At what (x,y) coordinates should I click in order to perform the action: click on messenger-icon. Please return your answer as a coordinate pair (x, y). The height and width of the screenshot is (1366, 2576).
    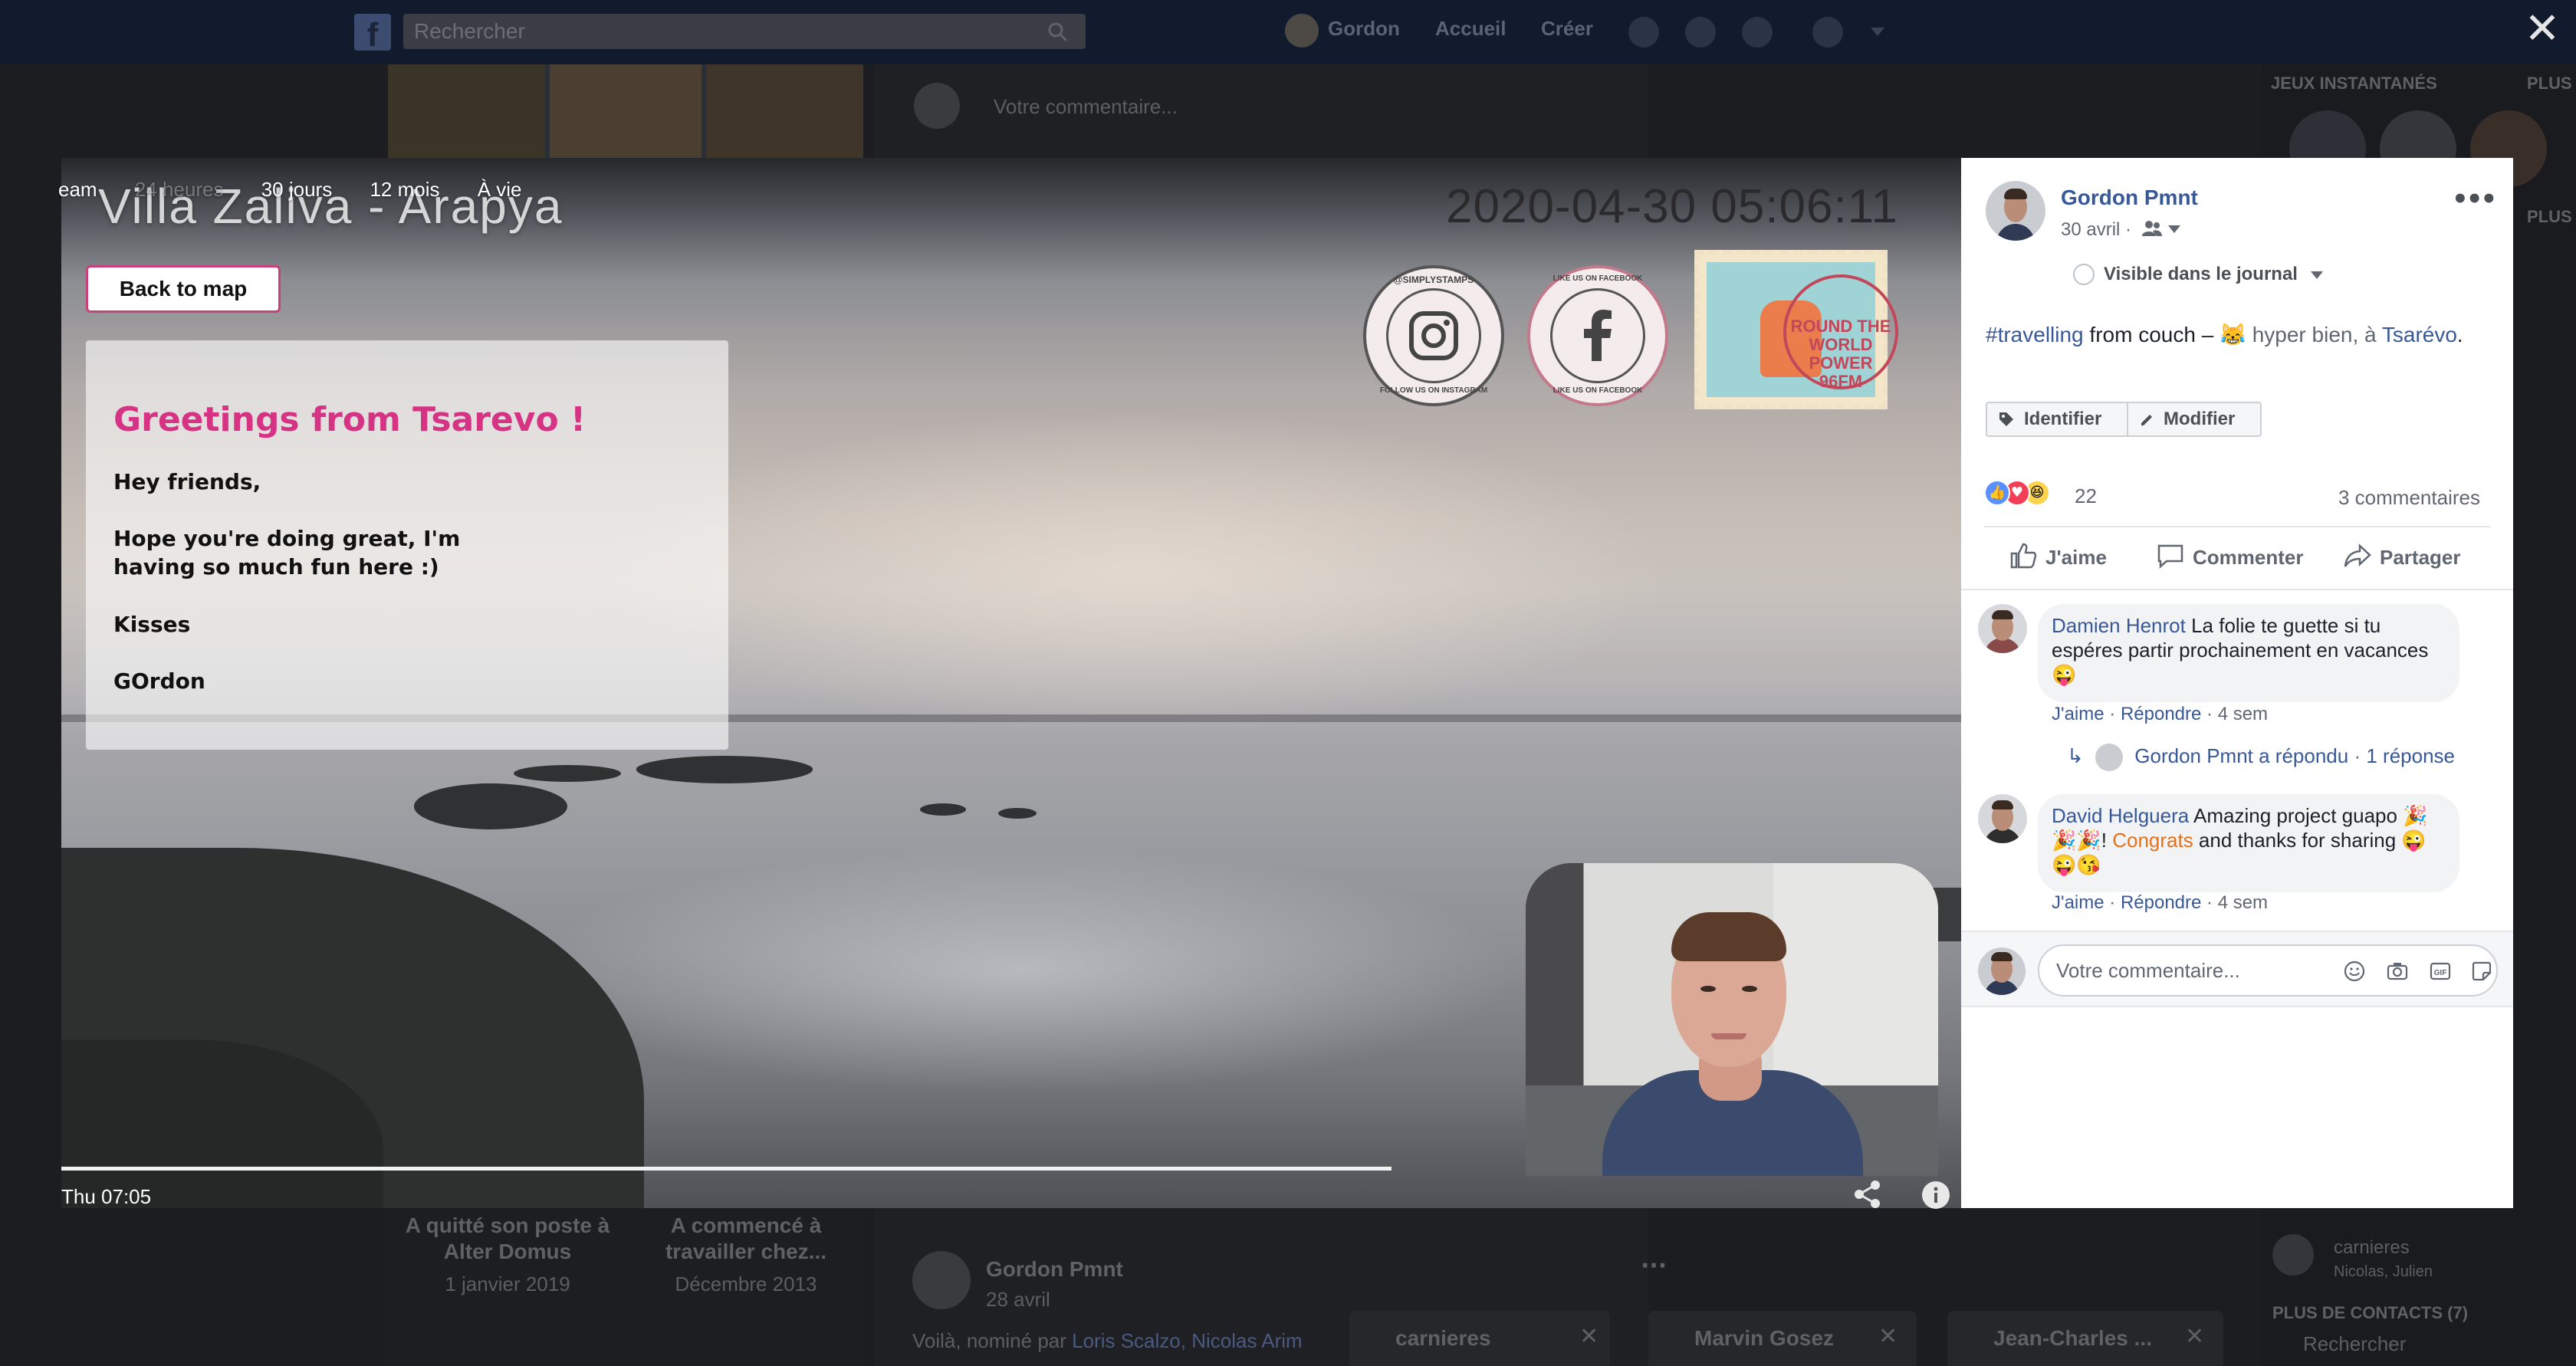
    Looking at the image, I should click on (1700, 32).